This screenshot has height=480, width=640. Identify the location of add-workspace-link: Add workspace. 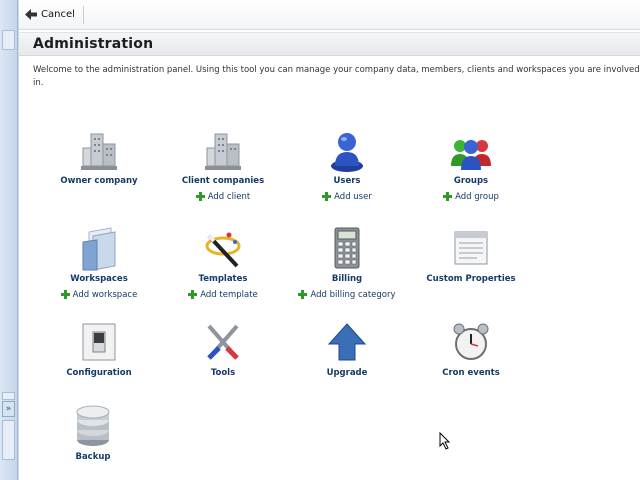
(99, 294).